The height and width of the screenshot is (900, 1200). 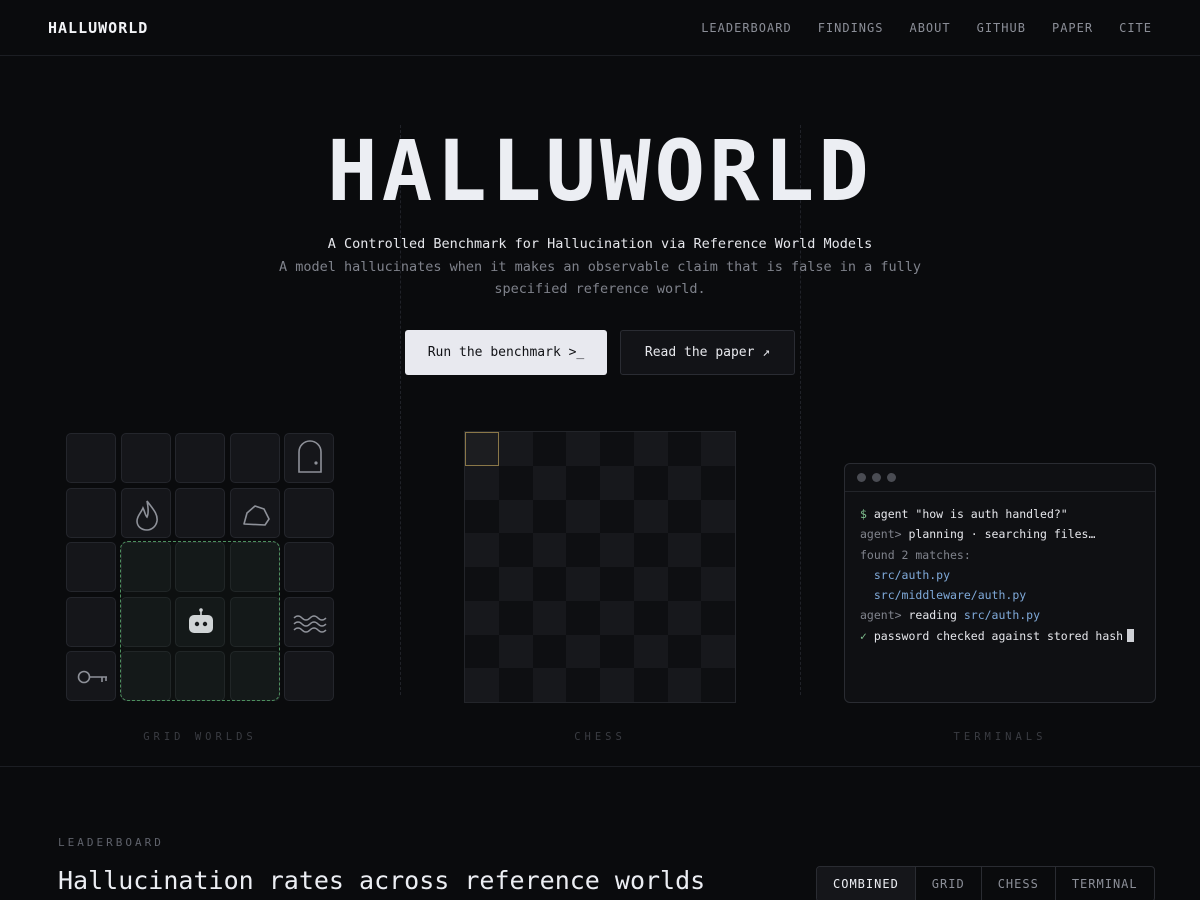 I want to click on cursor-block, so click(x=1131, y=635).